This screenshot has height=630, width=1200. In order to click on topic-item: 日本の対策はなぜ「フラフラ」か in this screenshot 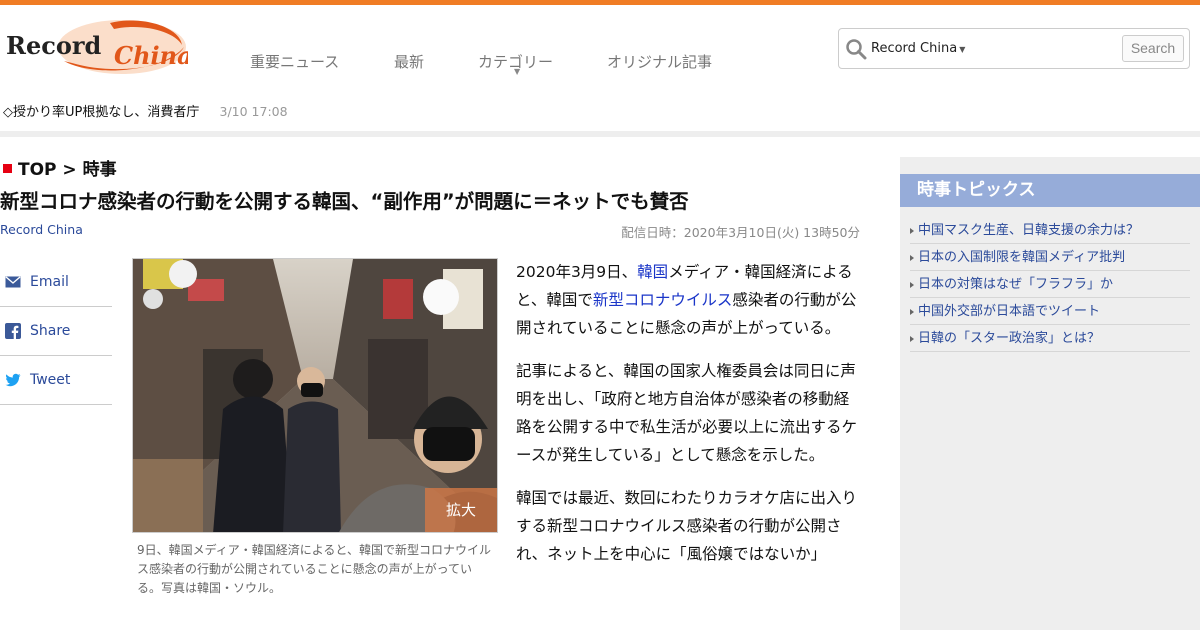, I will do `click(1050, 284)`.